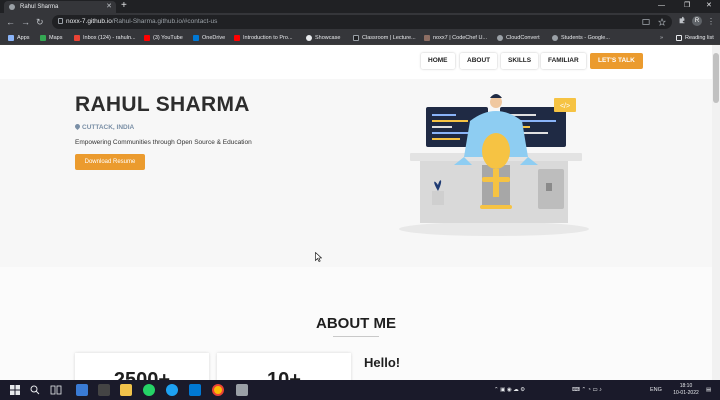 This screenshot has height=400, width=720. What do you see at coordinates (318, 257) in the screenshot?
I see `mouse-cursor-icon` at bounding box center [318, 257].